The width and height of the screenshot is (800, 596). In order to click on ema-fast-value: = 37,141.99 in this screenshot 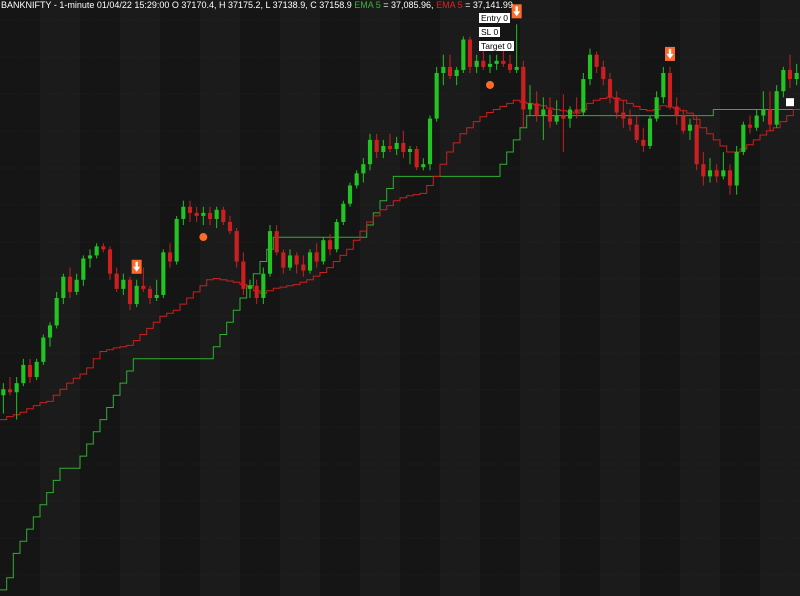, I will do `click(487, 5)`.